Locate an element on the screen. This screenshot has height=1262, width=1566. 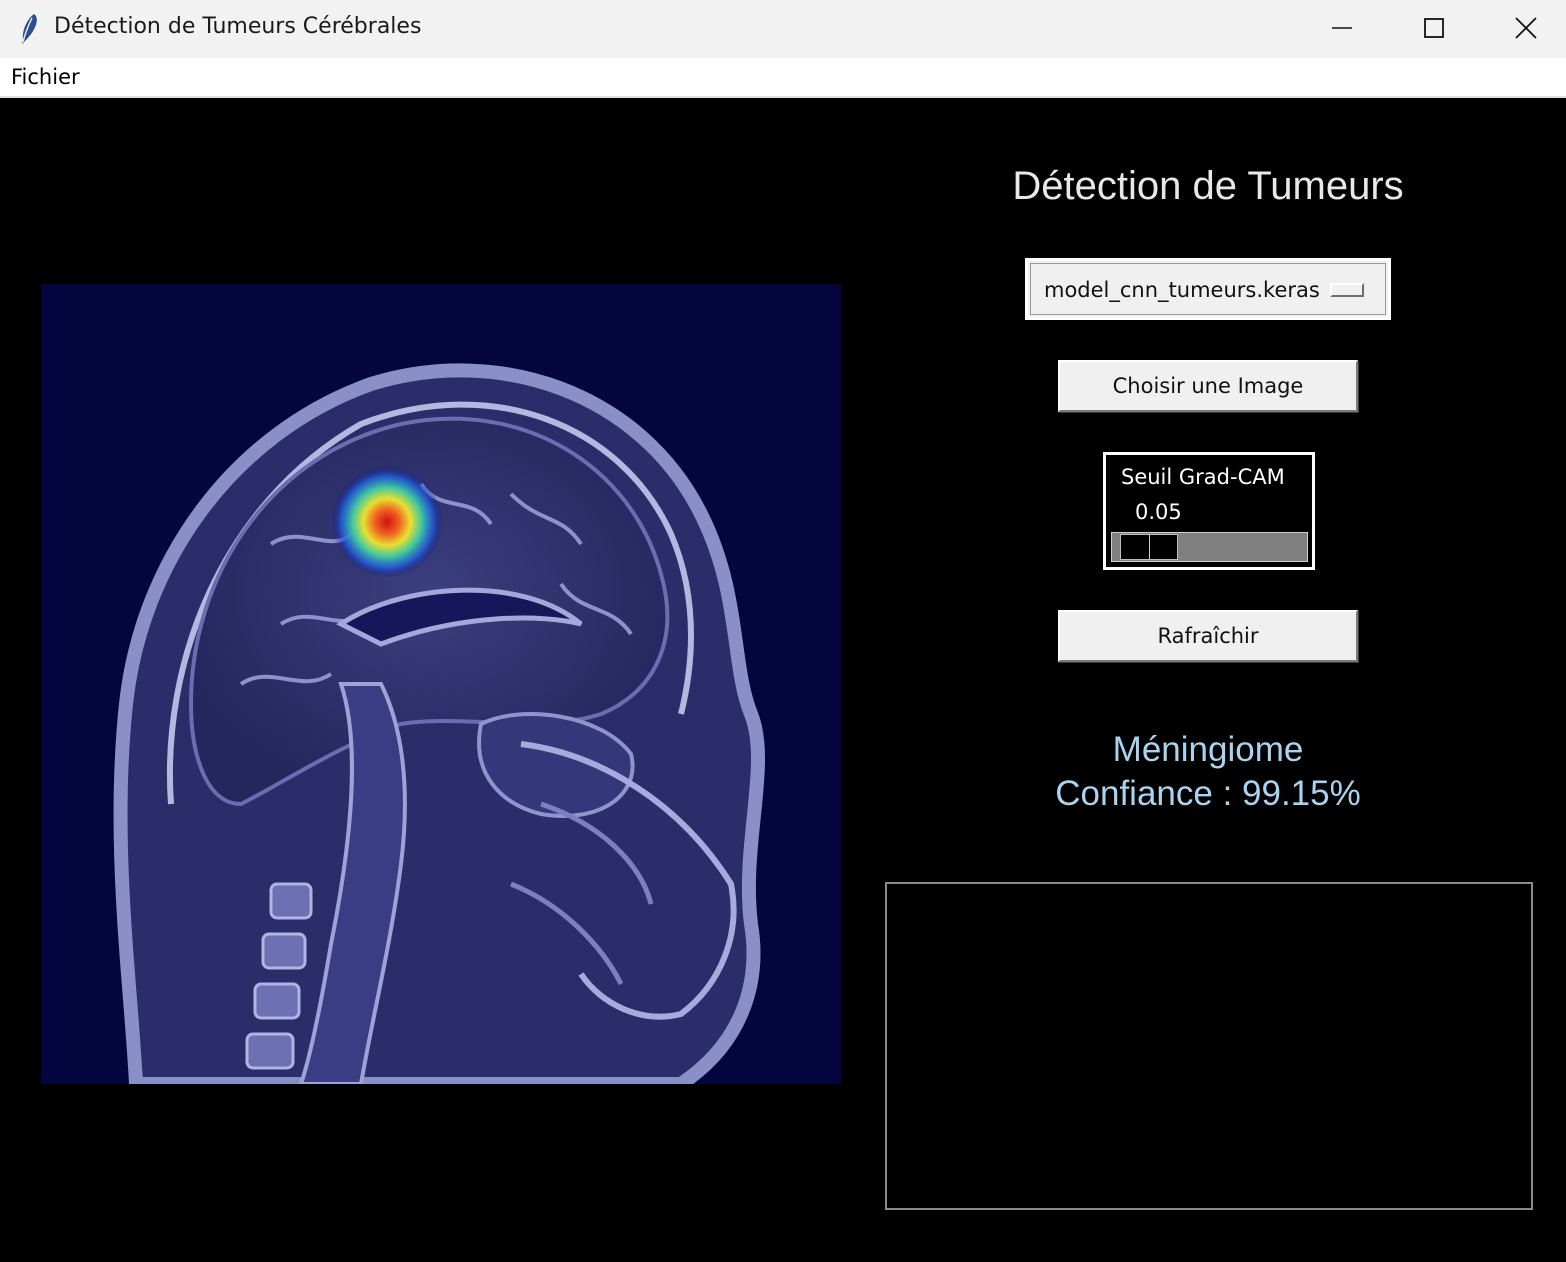
prediction-result: Méningiome Confiance : 99.15% is located at coordinates (1208, 772).